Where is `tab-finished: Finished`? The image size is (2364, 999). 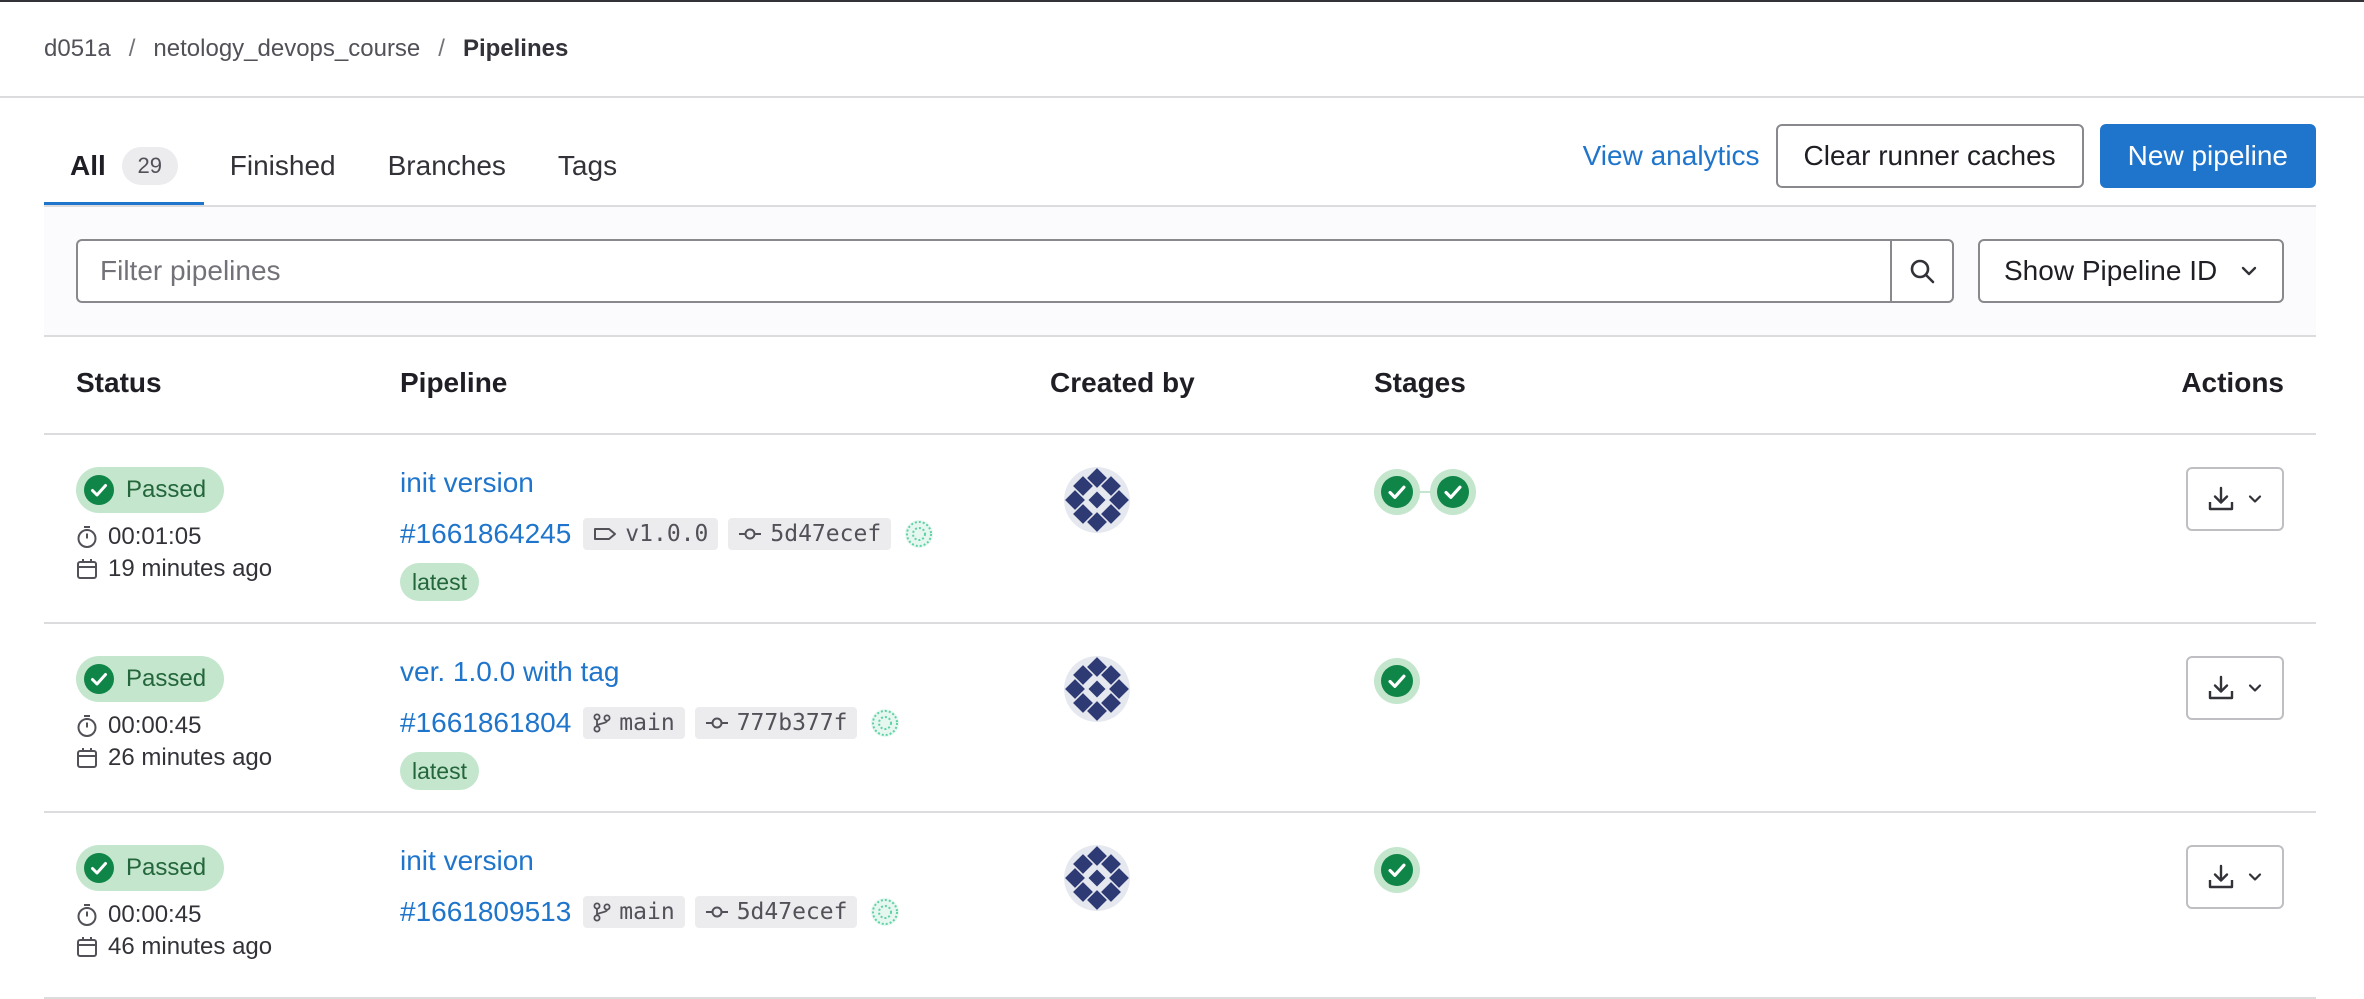
tab-finished: Finished is located at coordinates (283, 166).